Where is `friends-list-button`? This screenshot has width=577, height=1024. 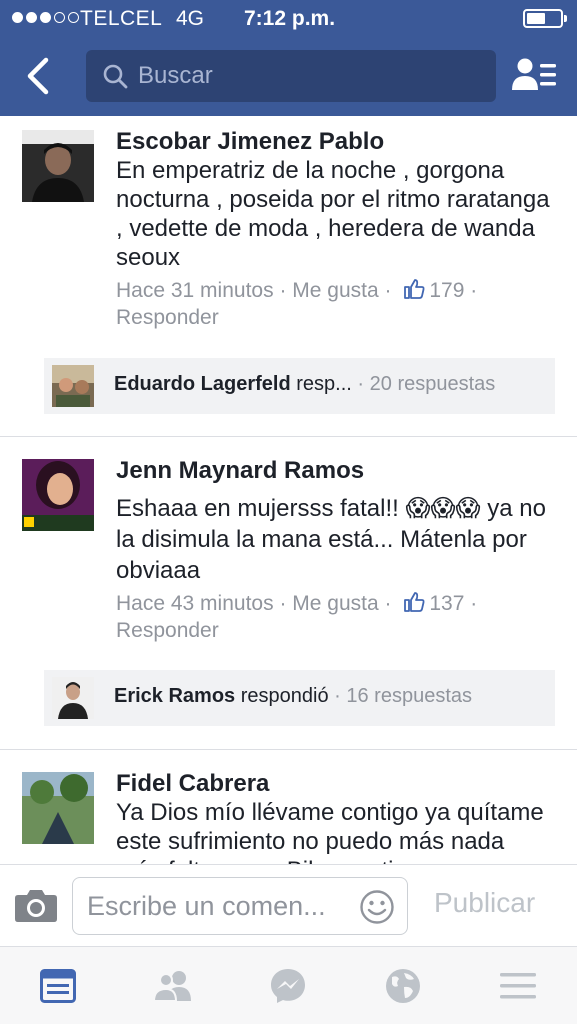 friends-list-button is located at coordinates (535, 76).